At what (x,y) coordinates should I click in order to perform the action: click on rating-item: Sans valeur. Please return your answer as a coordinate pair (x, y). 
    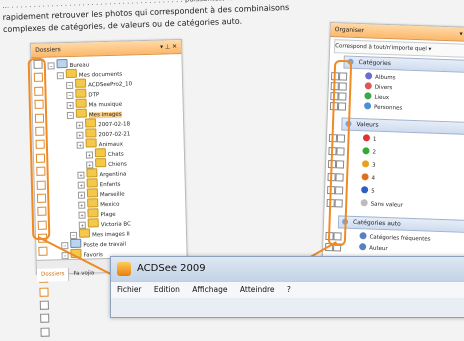
    Looking at the image, I should click on (381, 204).